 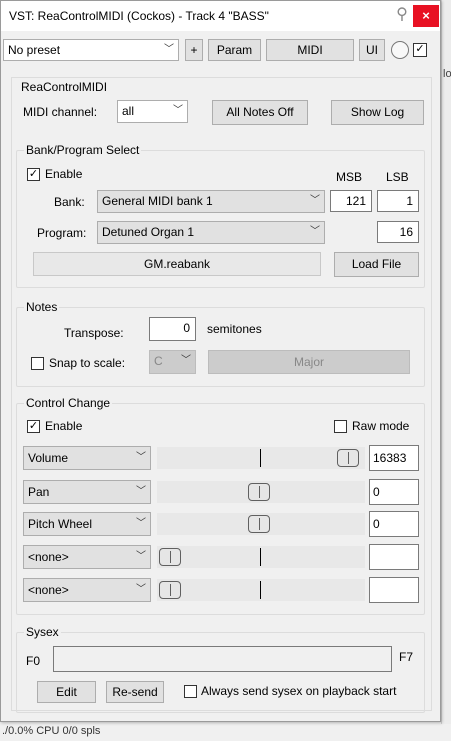 What do you see at coordinates (394, 458) in the screenshot?
I see `cc-value-field: 16383` at bounding box center [394, 458].